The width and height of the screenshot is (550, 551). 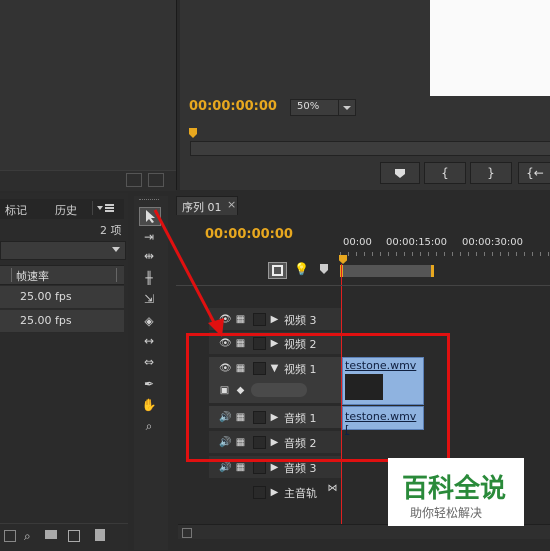 I want to click on track-header-master: ▶ 主音轨 ⋈, so click(x=275, y=492).